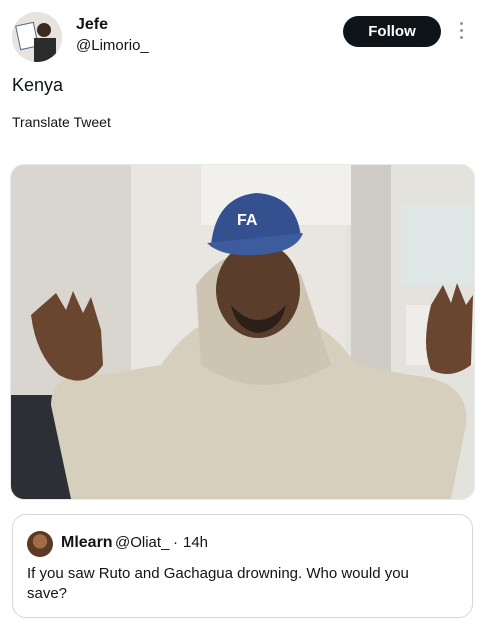  What do you see at coordinates (87, 542) in the screenshot?
I see `quoted-author-name: Mlearn` at bounding box center [87, 542].